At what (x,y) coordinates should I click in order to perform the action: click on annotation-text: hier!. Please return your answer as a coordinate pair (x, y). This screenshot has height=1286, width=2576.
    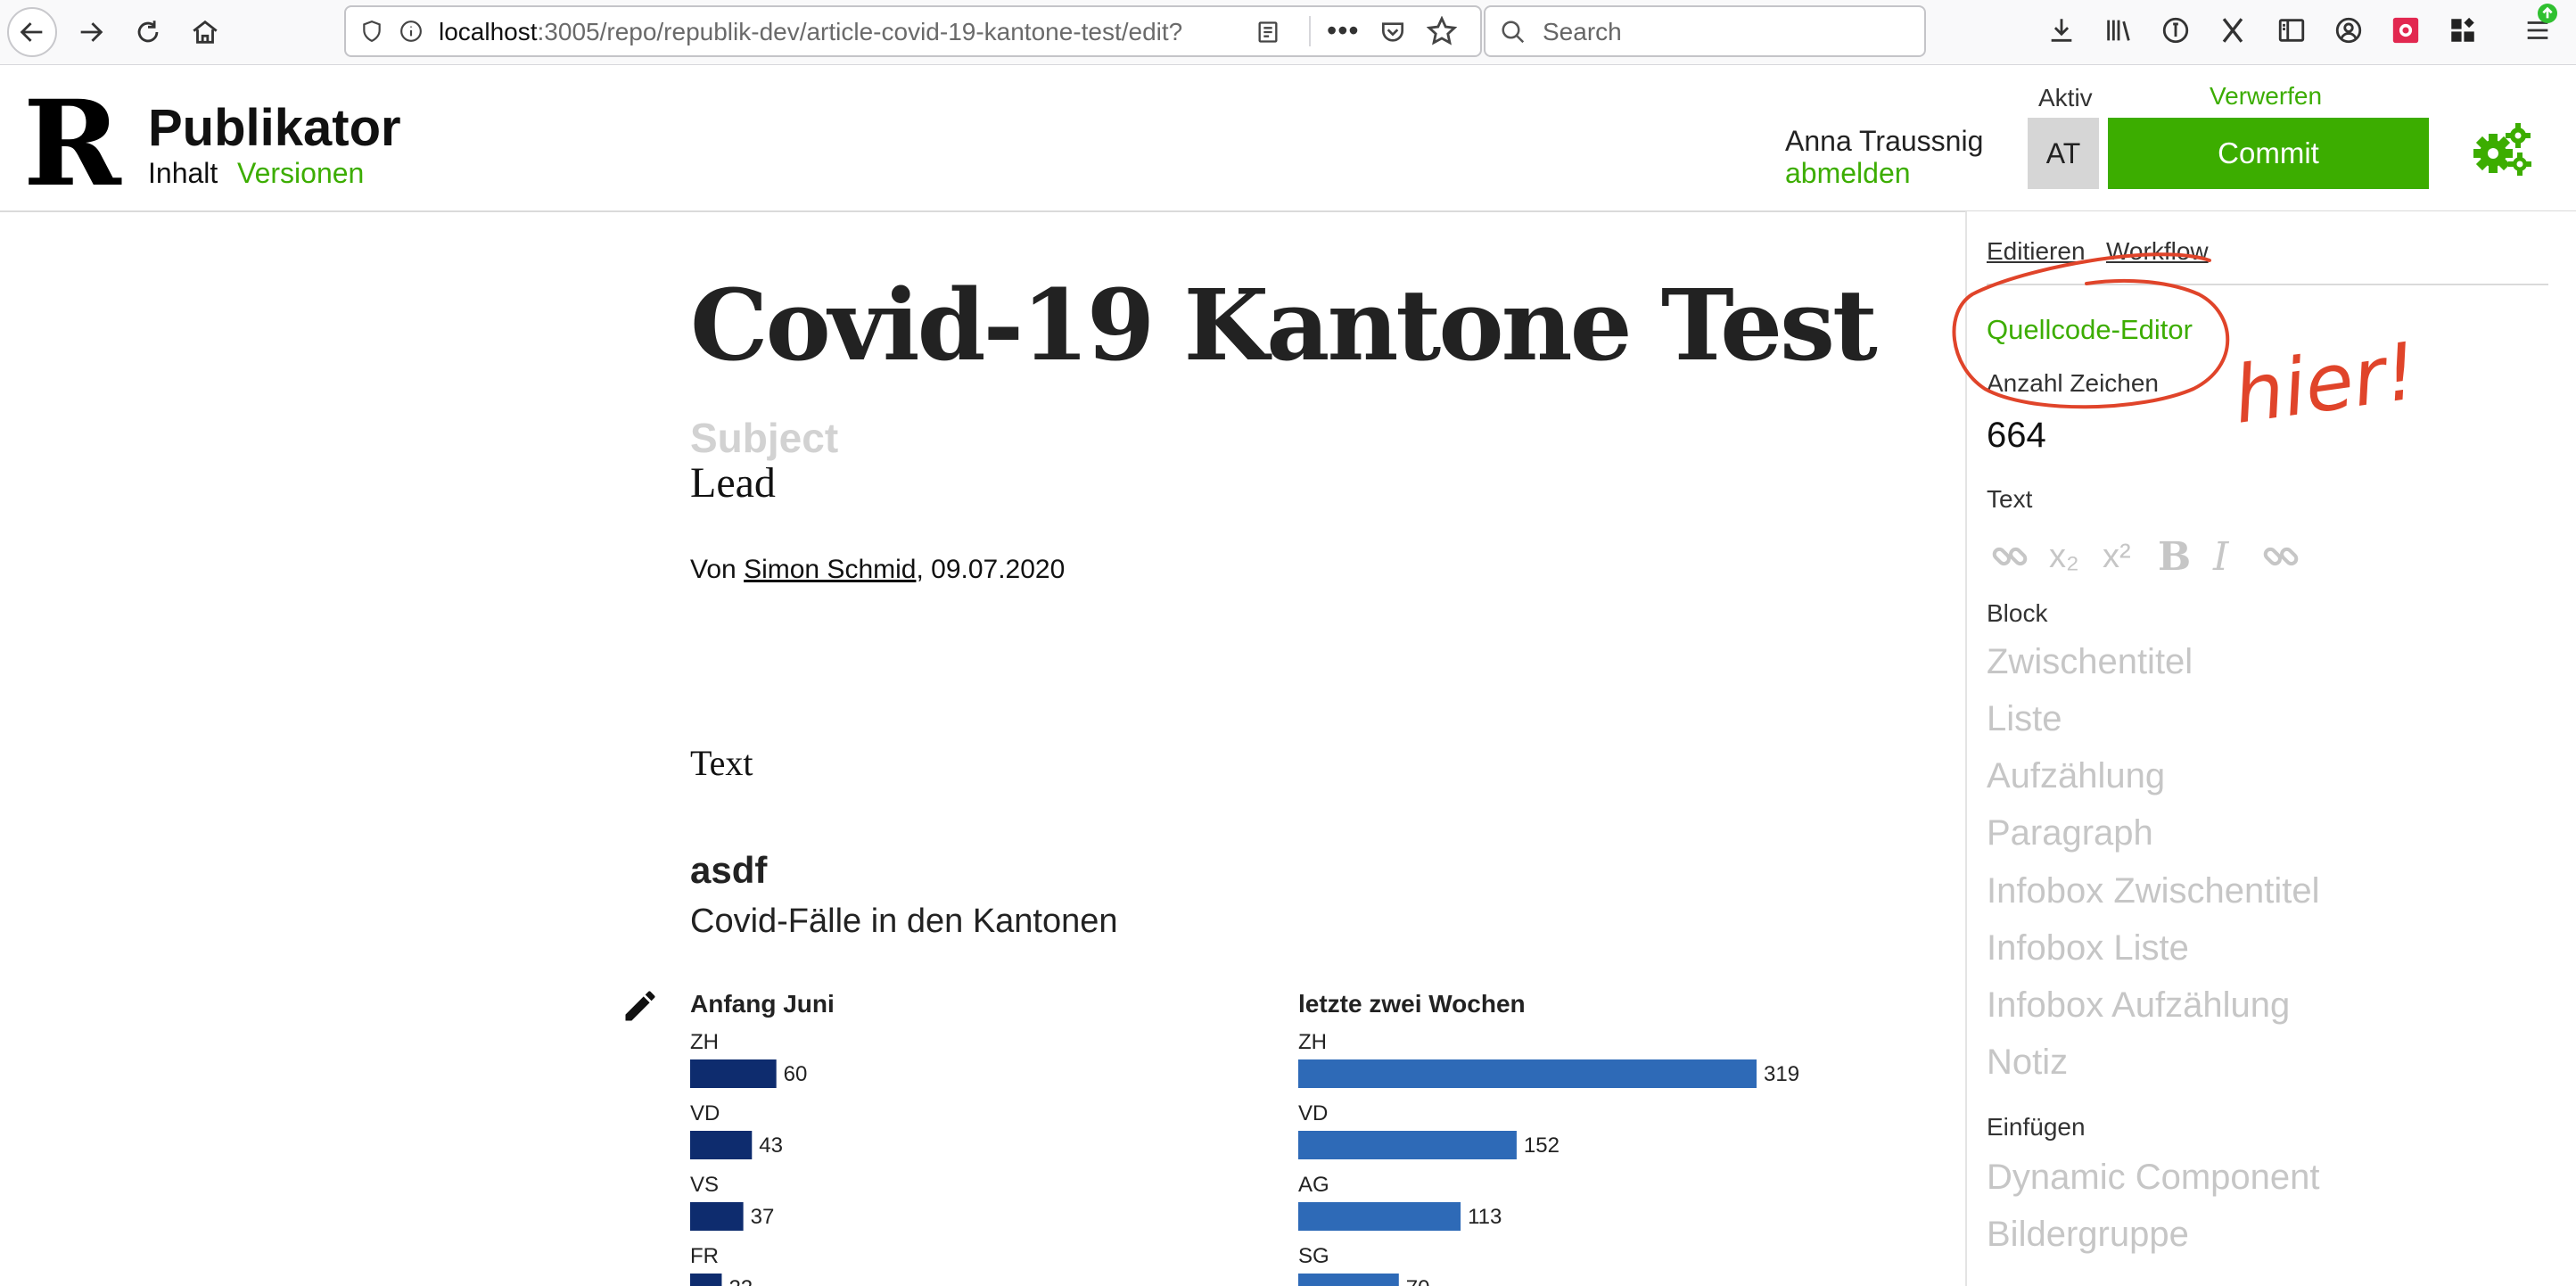
    Looking at the image, I should click on (2325, 383).